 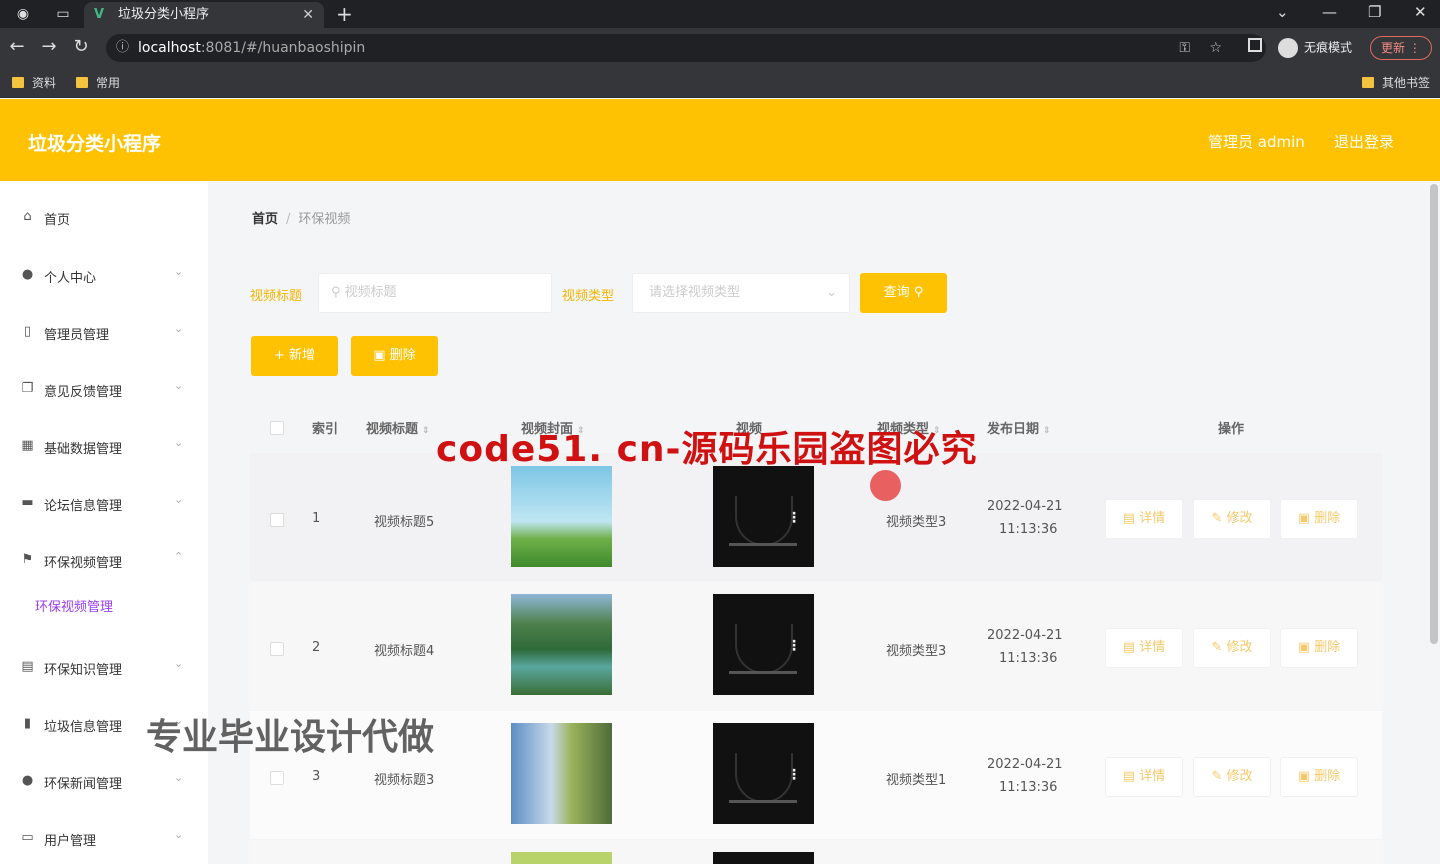 What do you see at coordinates (104, 217) in the screenshot?
I see `sidebar-item-home: ⌂ 首页` at bounding box center [104, 217].